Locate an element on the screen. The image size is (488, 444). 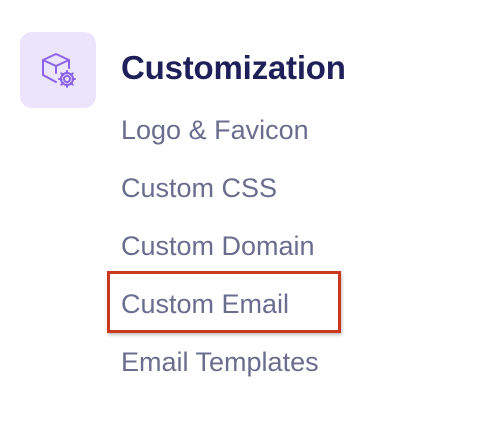
menu-item-label: Logo & Favicon is located at coordinates (215, 130).